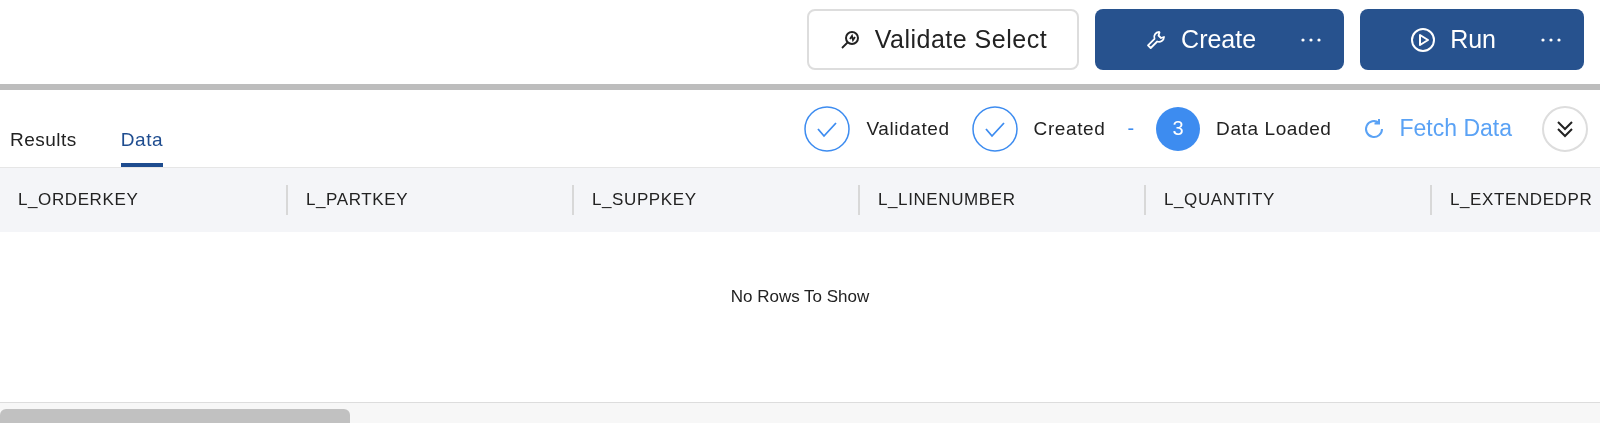 Image resolution: width=1600 pixels, height=423 pixels. What do you see at coordinates (175, 416) in the screenshot?
I see `scrollbar-thumb` at bounding box center [175, 416].